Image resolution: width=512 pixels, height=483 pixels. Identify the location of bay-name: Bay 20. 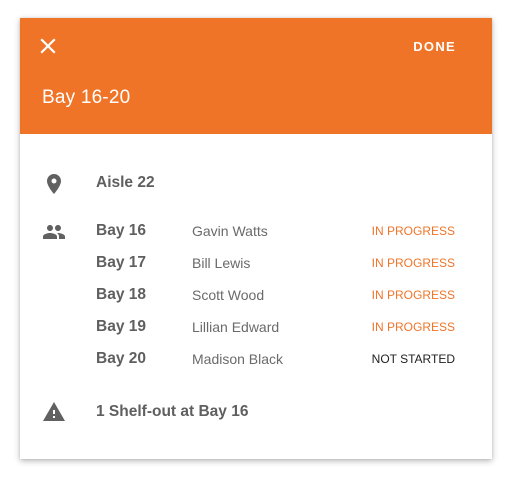
(121, 358).